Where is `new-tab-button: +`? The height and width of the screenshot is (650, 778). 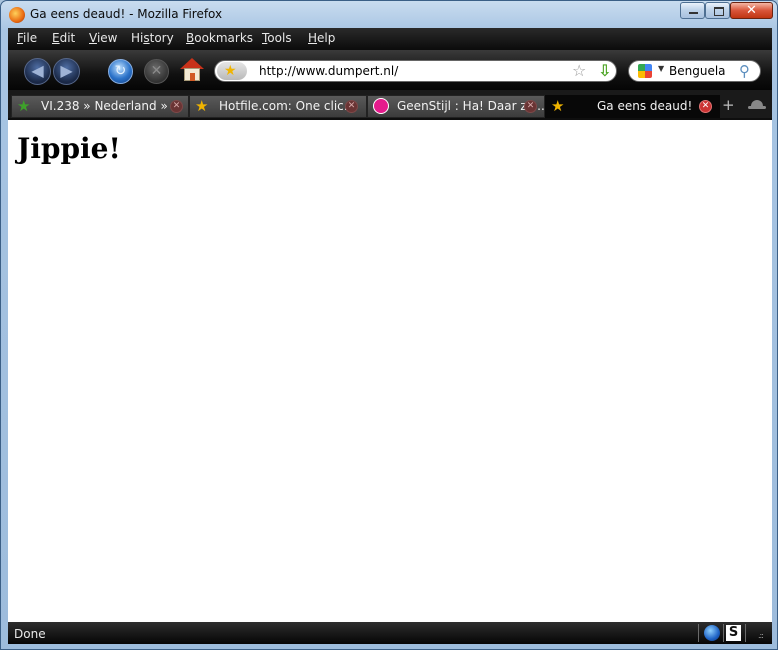 new-tab-button: + is located at coordinates (728, 105).